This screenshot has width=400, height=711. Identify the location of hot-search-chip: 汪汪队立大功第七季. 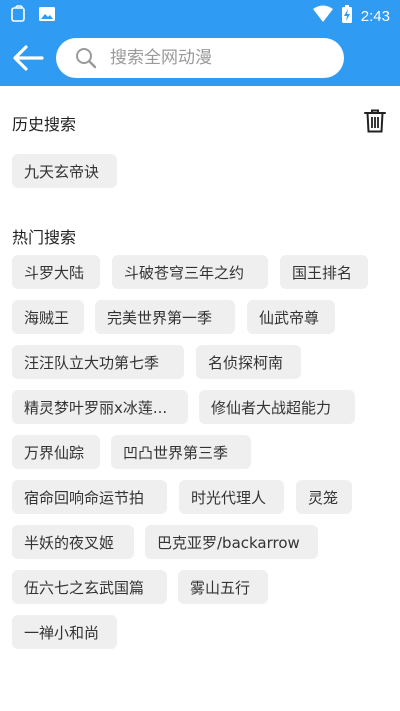
(98, 362).